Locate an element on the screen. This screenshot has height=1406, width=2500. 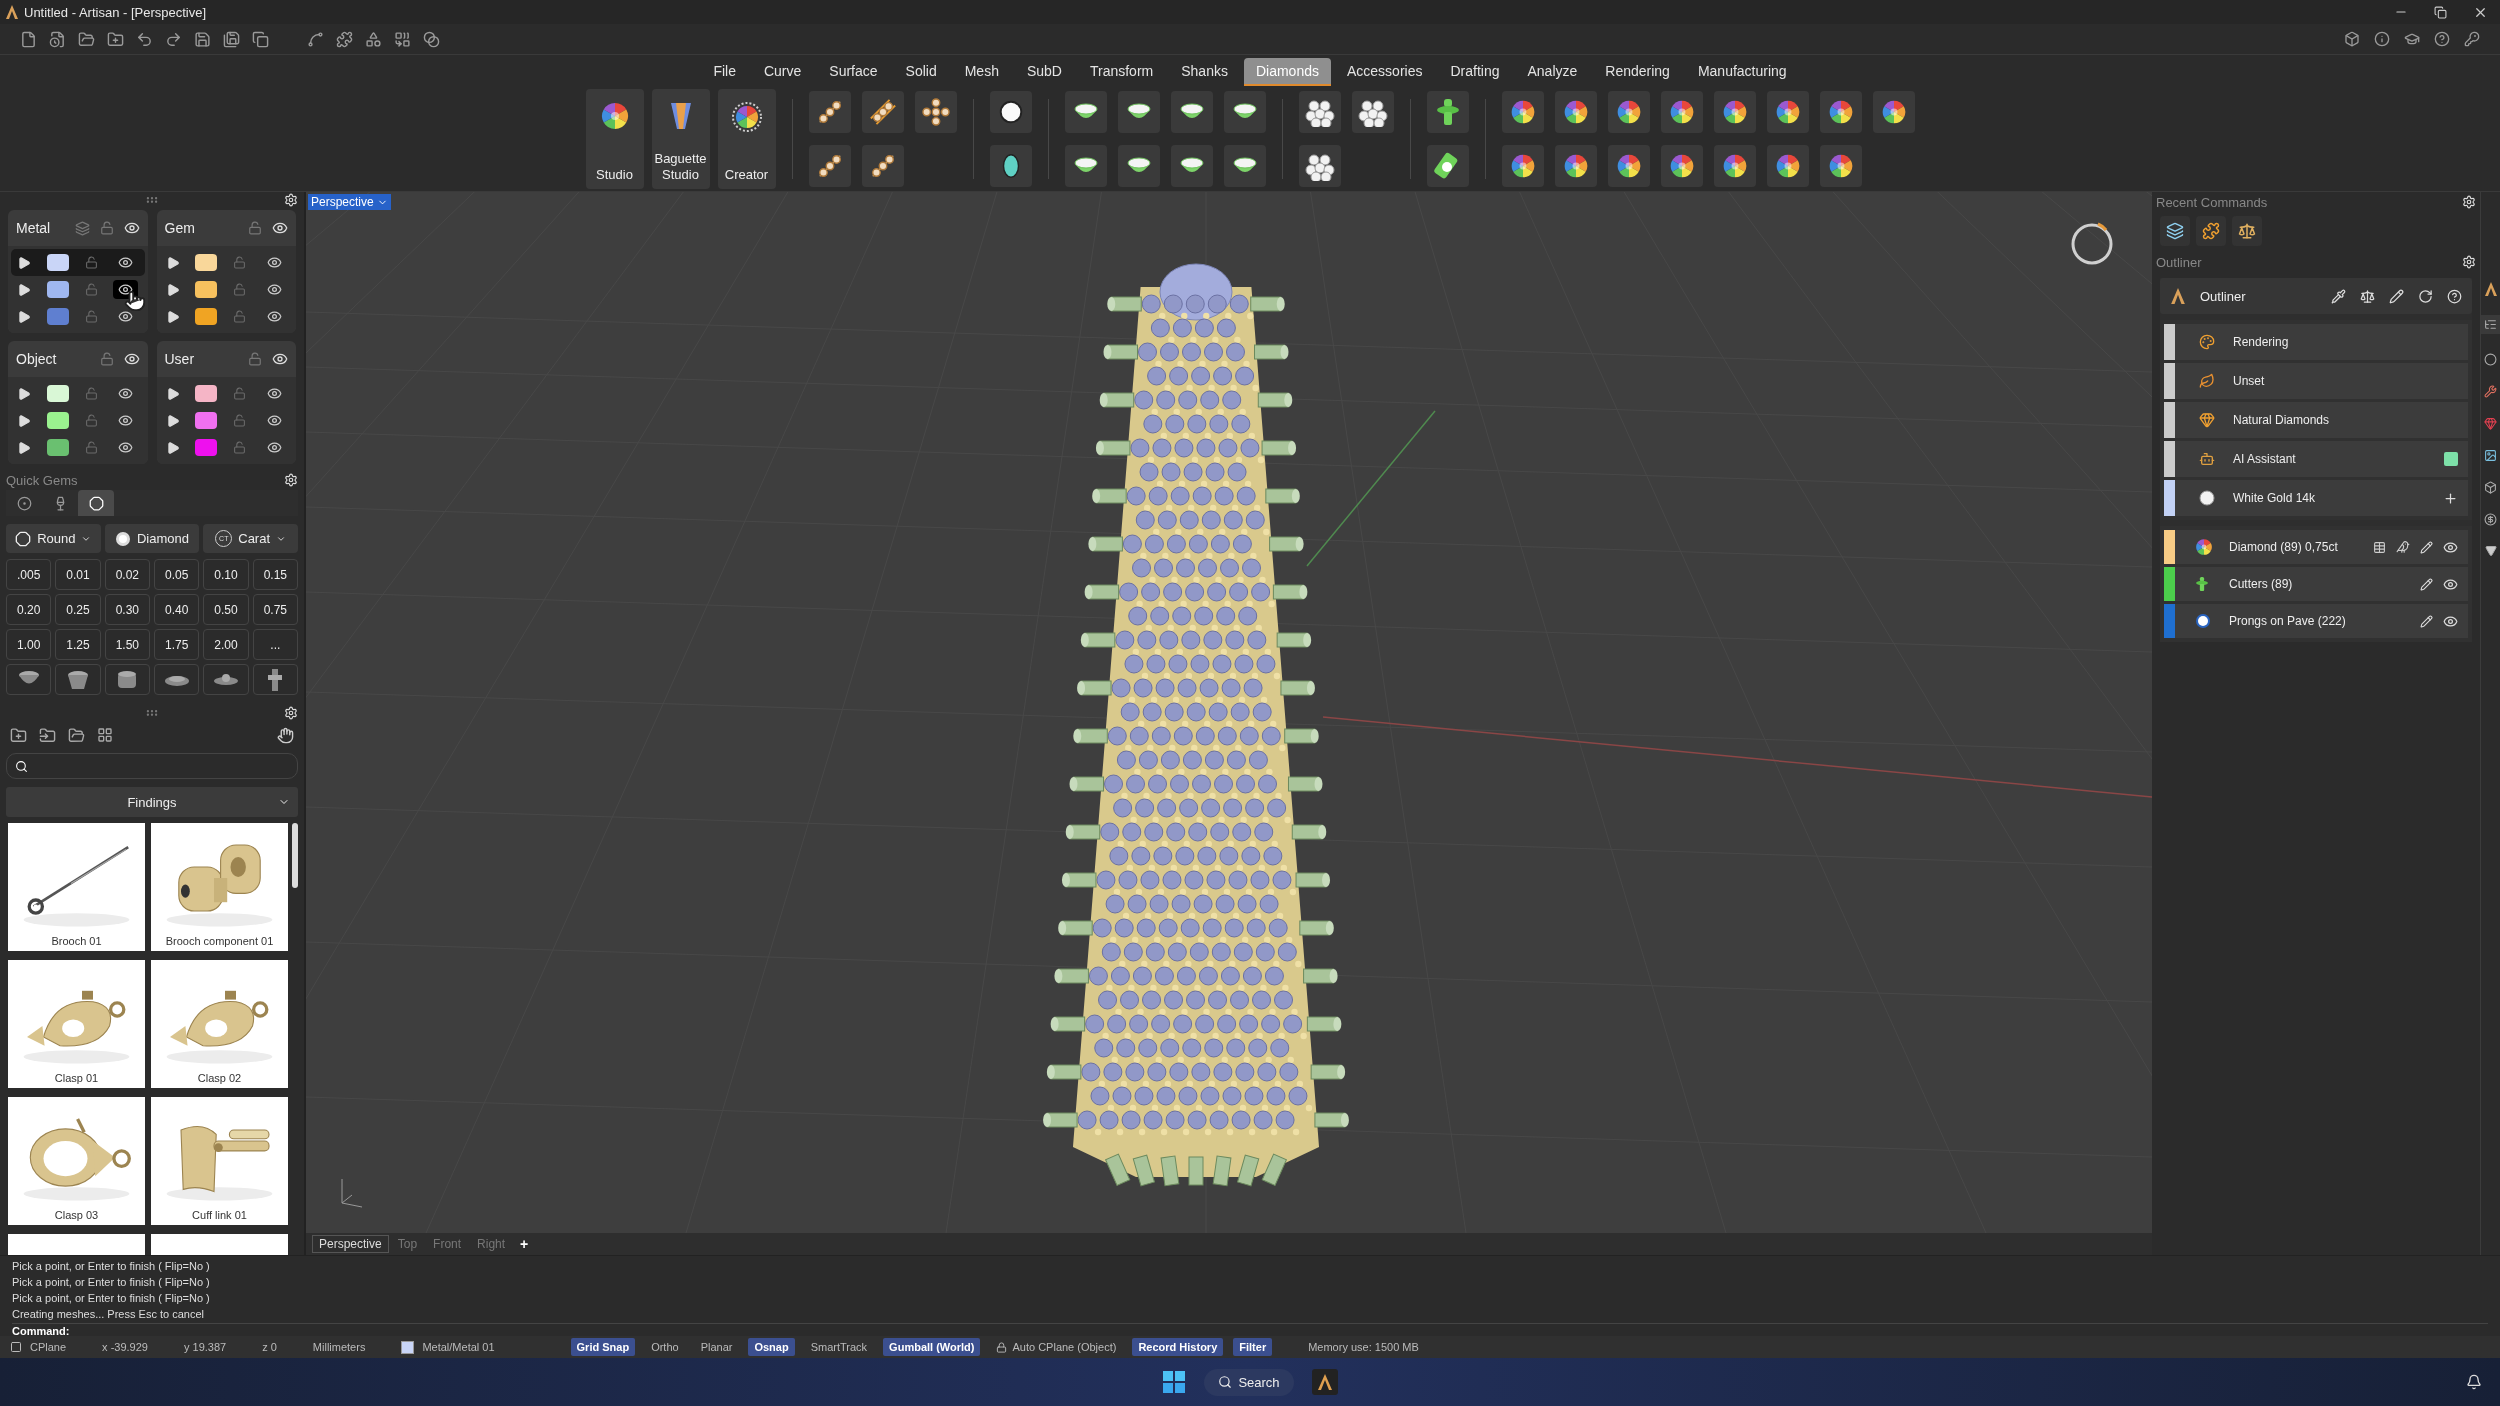
item-label: Cuff link 01 is located at coordinates (219, 1215).